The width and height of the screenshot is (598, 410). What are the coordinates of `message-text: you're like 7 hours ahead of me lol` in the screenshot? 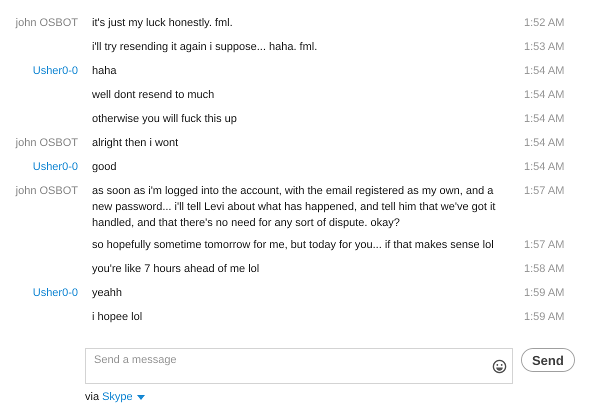 It's located at (176, 269).